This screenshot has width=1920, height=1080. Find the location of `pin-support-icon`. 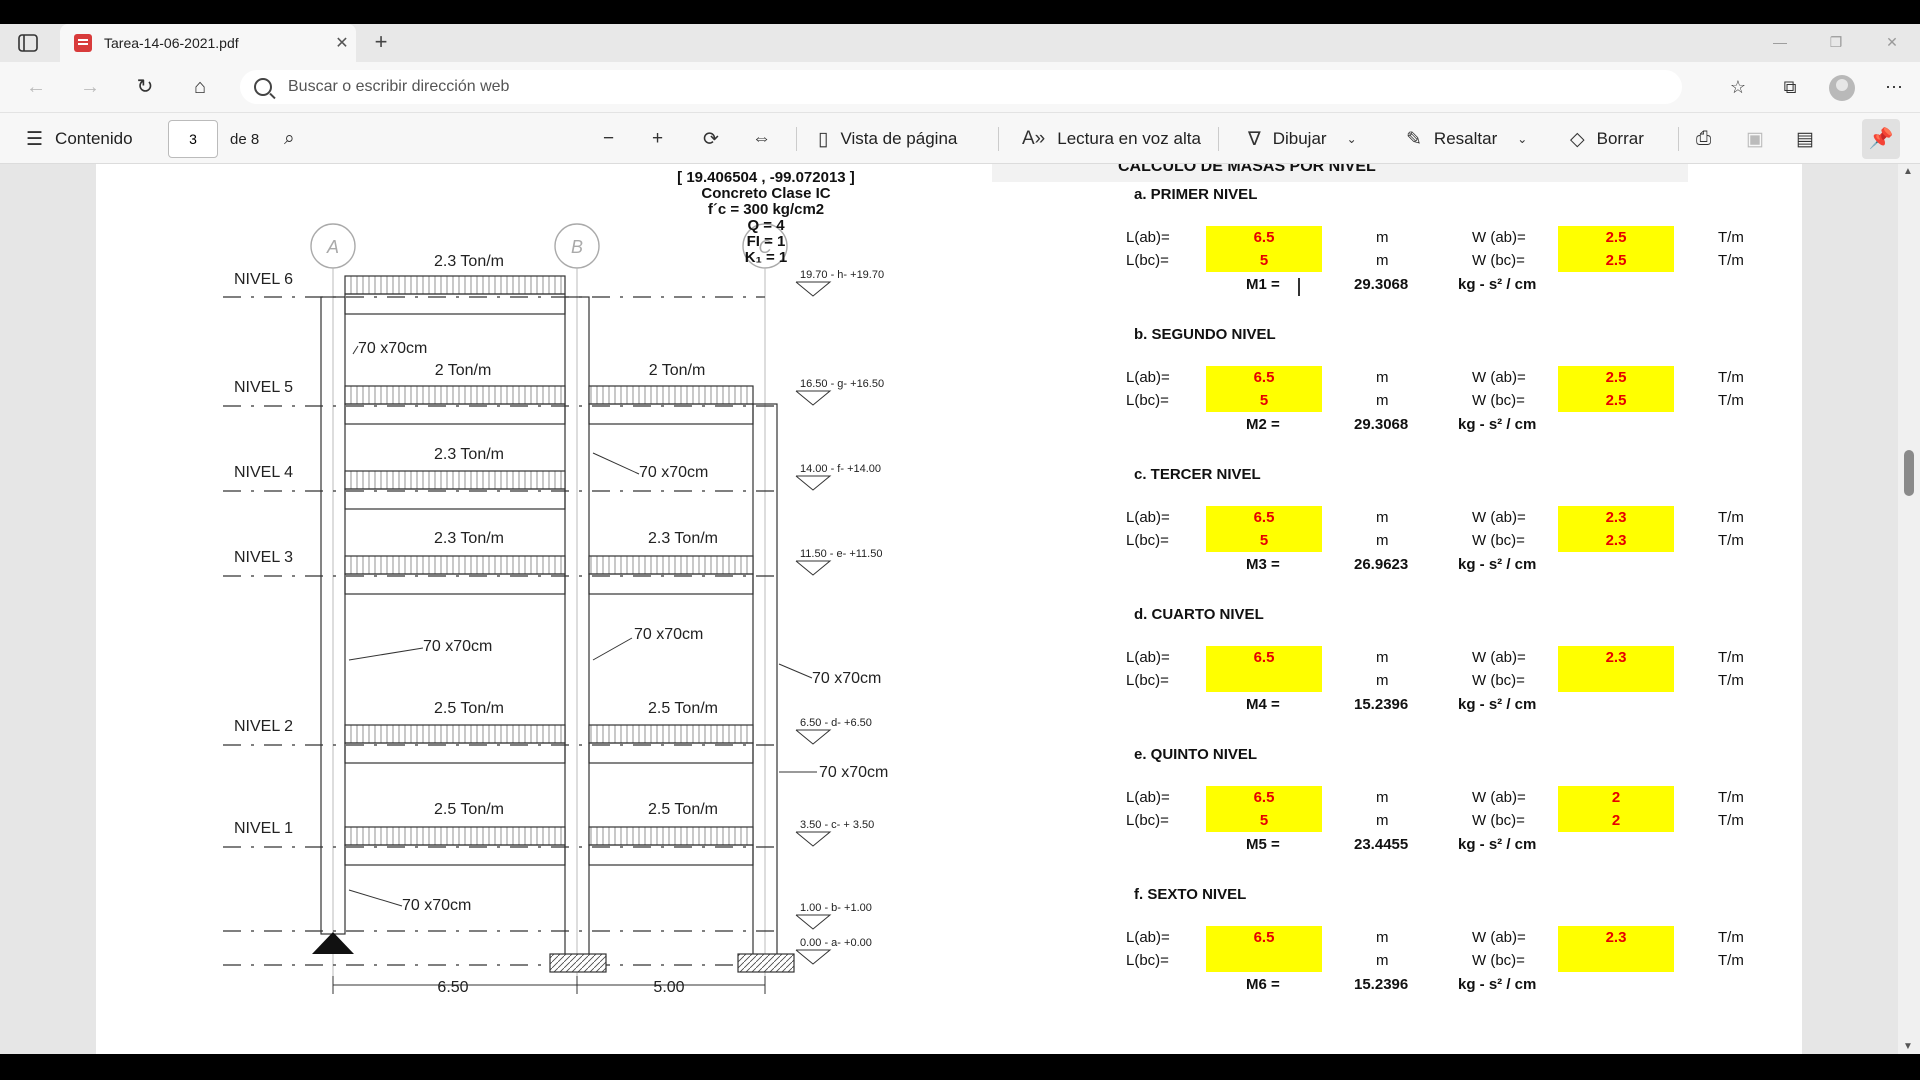

pin-support-icon is located at coordinates (333, 943).